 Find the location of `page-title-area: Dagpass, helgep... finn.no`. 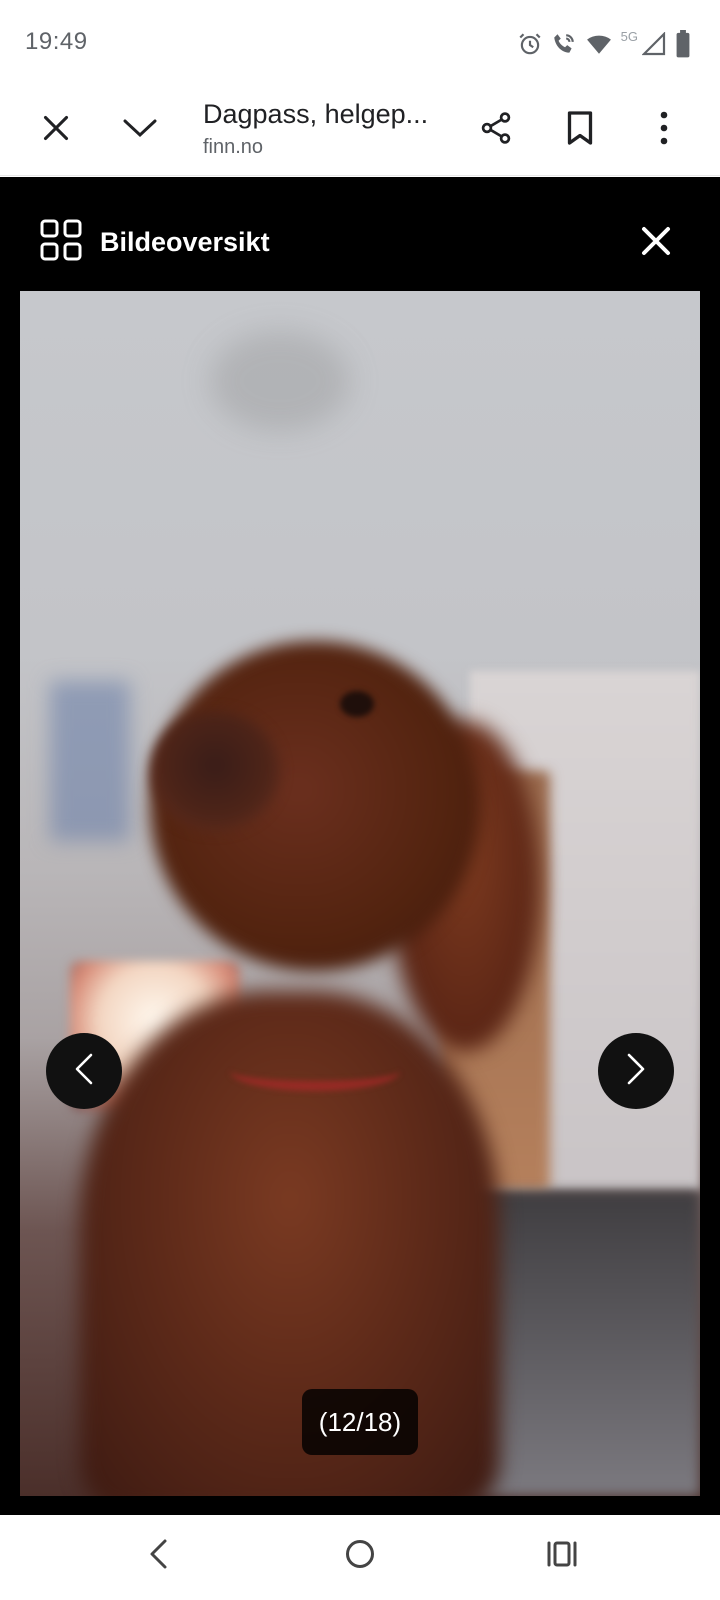

page-title-area: Dagpass, helgep... finn.no is located at coordinates (323, 127).